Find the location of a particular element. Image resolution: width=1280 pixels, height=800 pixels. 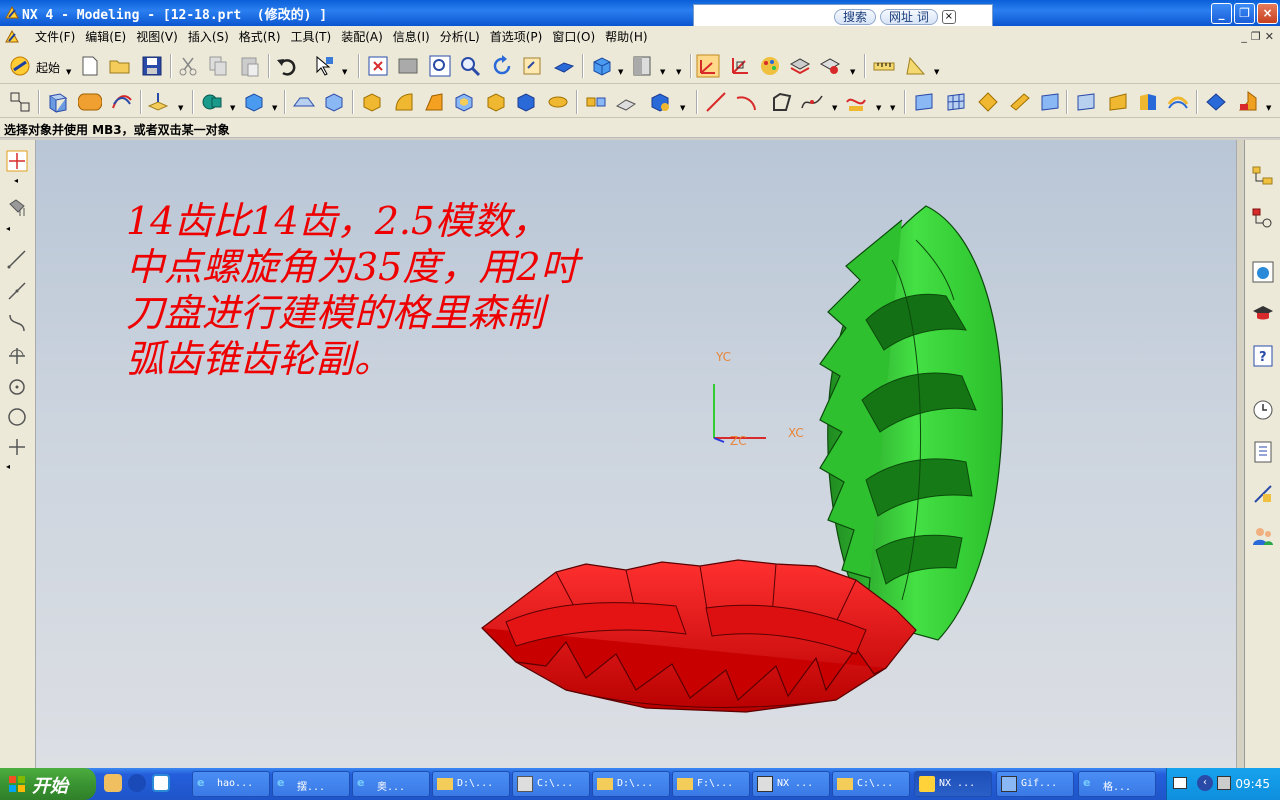

through-curve-mesh-icon is located at coordinates (956, 102).